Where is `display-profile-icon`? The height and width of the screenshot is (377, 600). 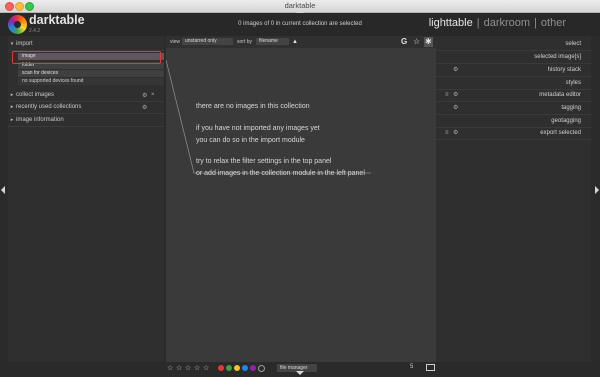
display-profile-icon is located at coordinates (430, 367).